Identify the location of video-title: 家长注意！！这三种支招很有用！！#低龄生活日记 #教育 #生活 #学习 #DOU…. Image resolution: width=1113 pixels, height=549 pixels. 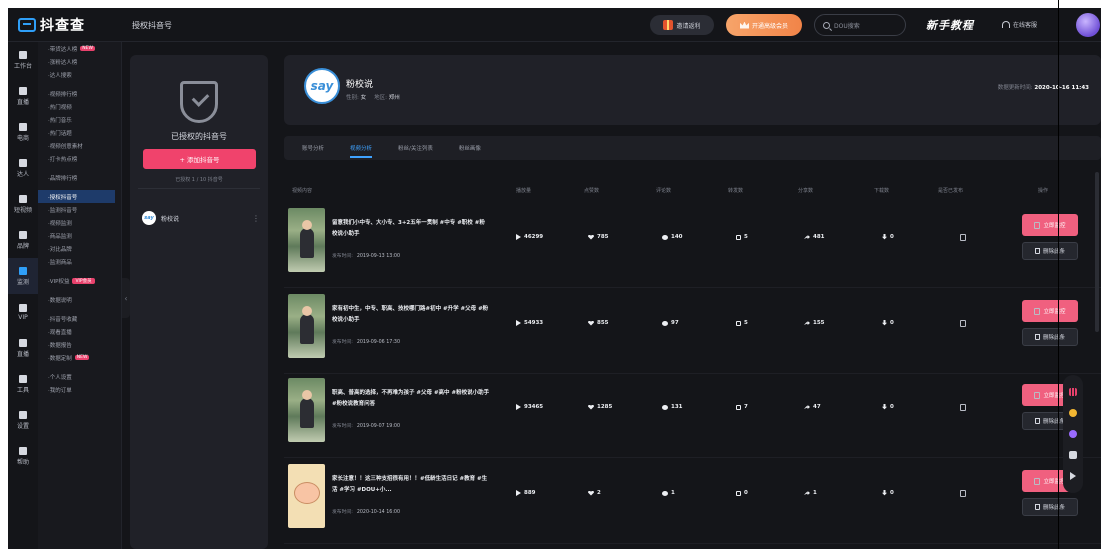
(411, 485).